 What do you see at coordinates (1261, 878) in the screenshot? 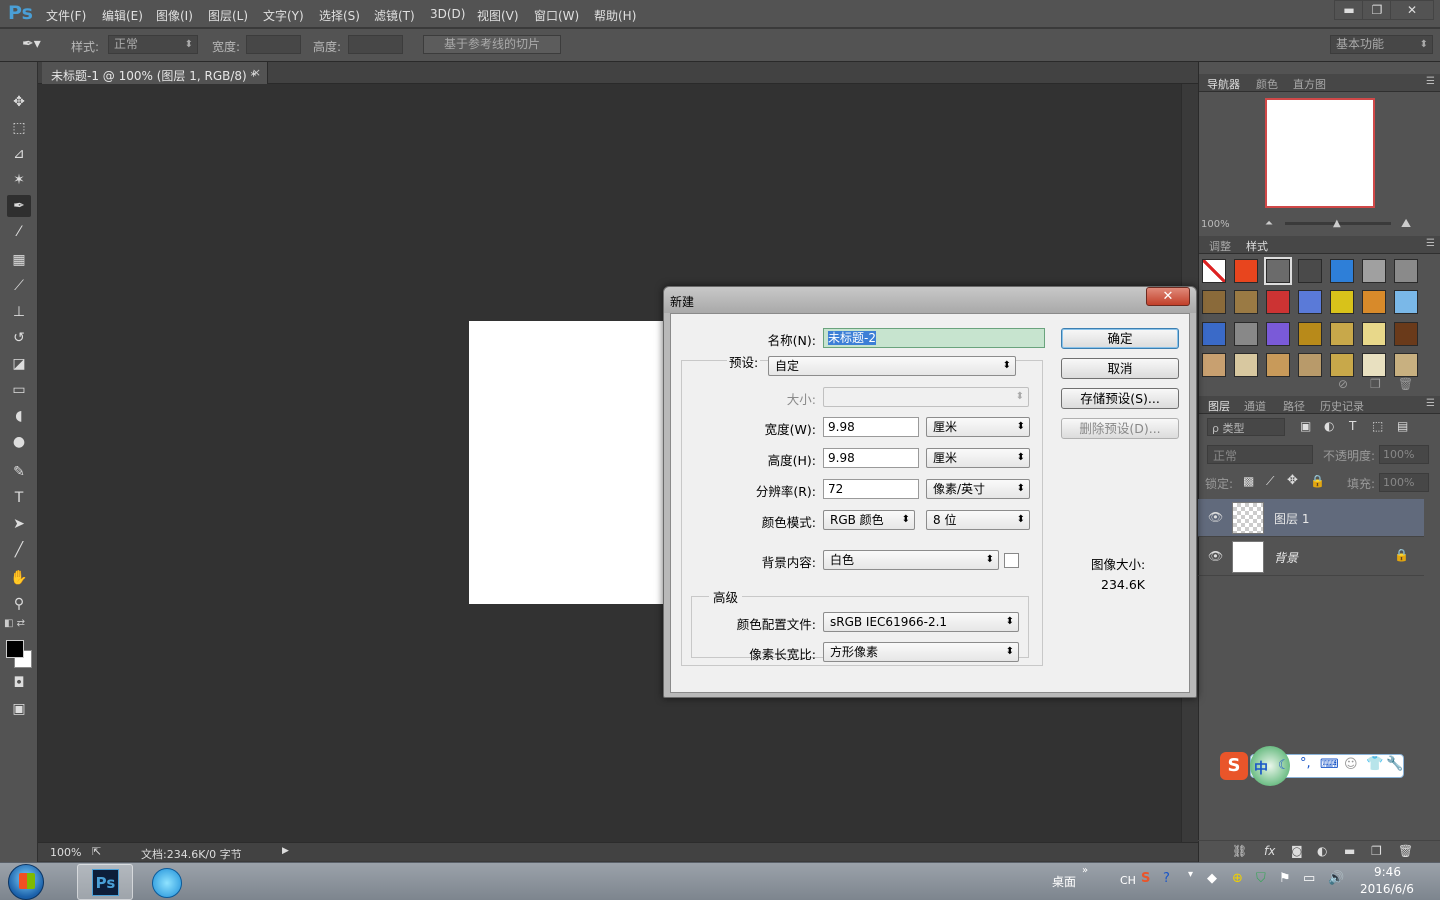
I see `shield-tray-icon: ⛉` at bounding box center [1261, 878].